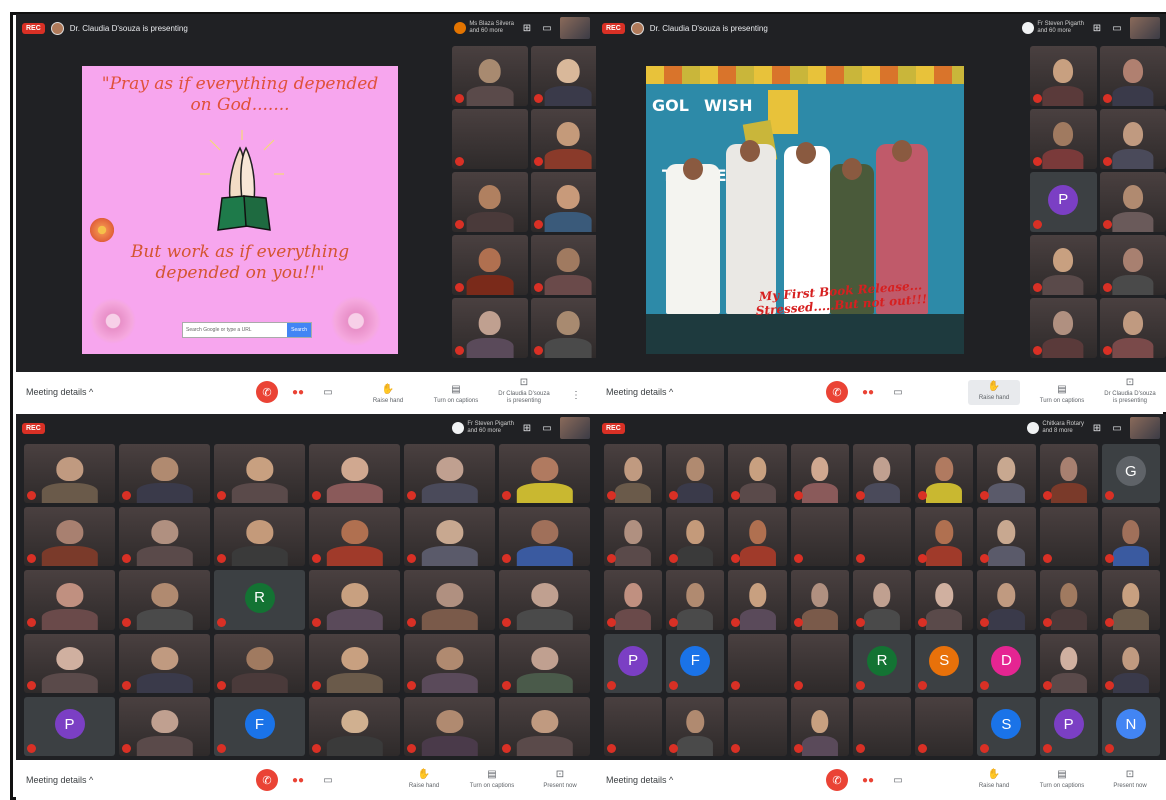 The height and width of the screenshot is (800, 1166). What do you see at coordinates (1055, 428) in the screenshot?
I see `pinned-participant: Chitkara Rotary and 8 more` at bounding box center [1055, 428].